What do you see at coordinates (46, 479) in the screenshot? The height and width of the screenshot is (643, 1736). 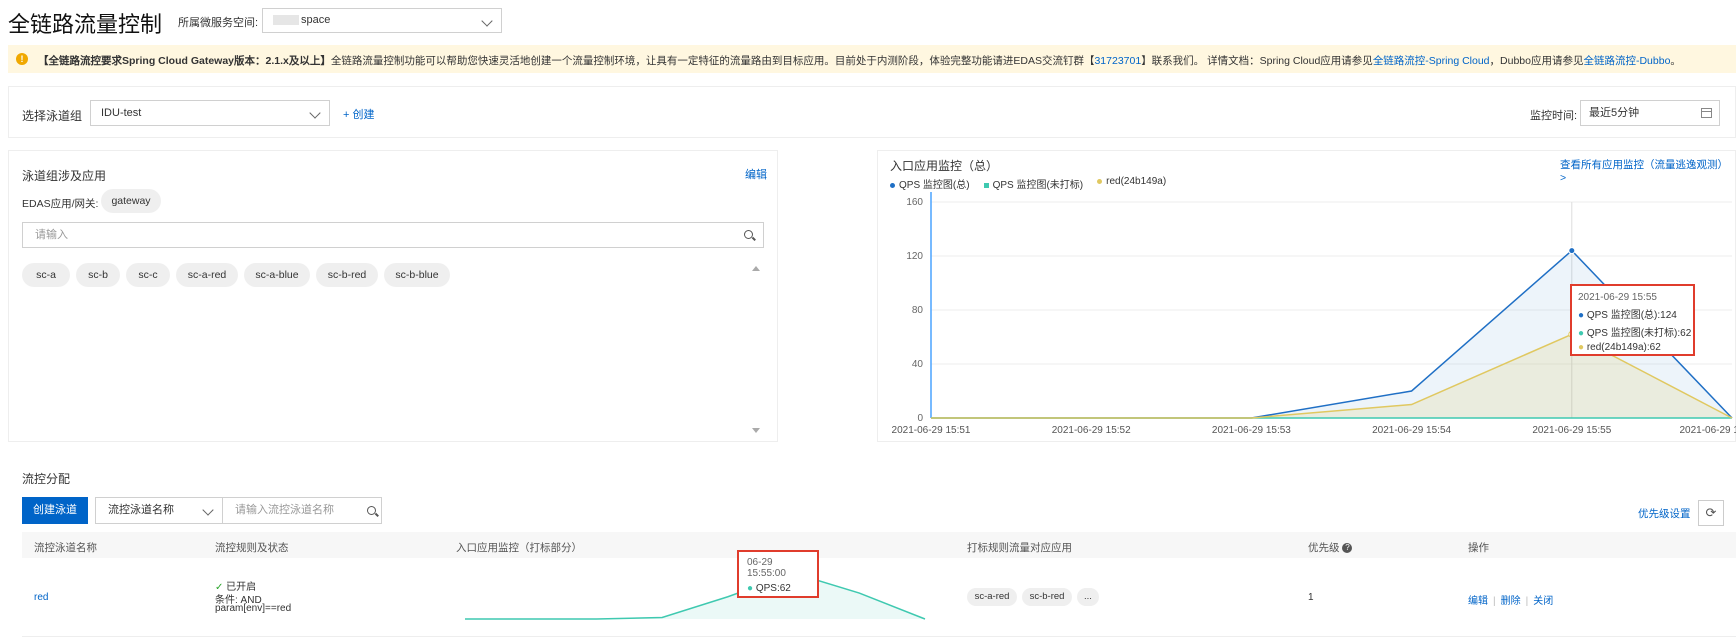 I see `flow-section-title: 流控分配` at bounding box center [46, 479].